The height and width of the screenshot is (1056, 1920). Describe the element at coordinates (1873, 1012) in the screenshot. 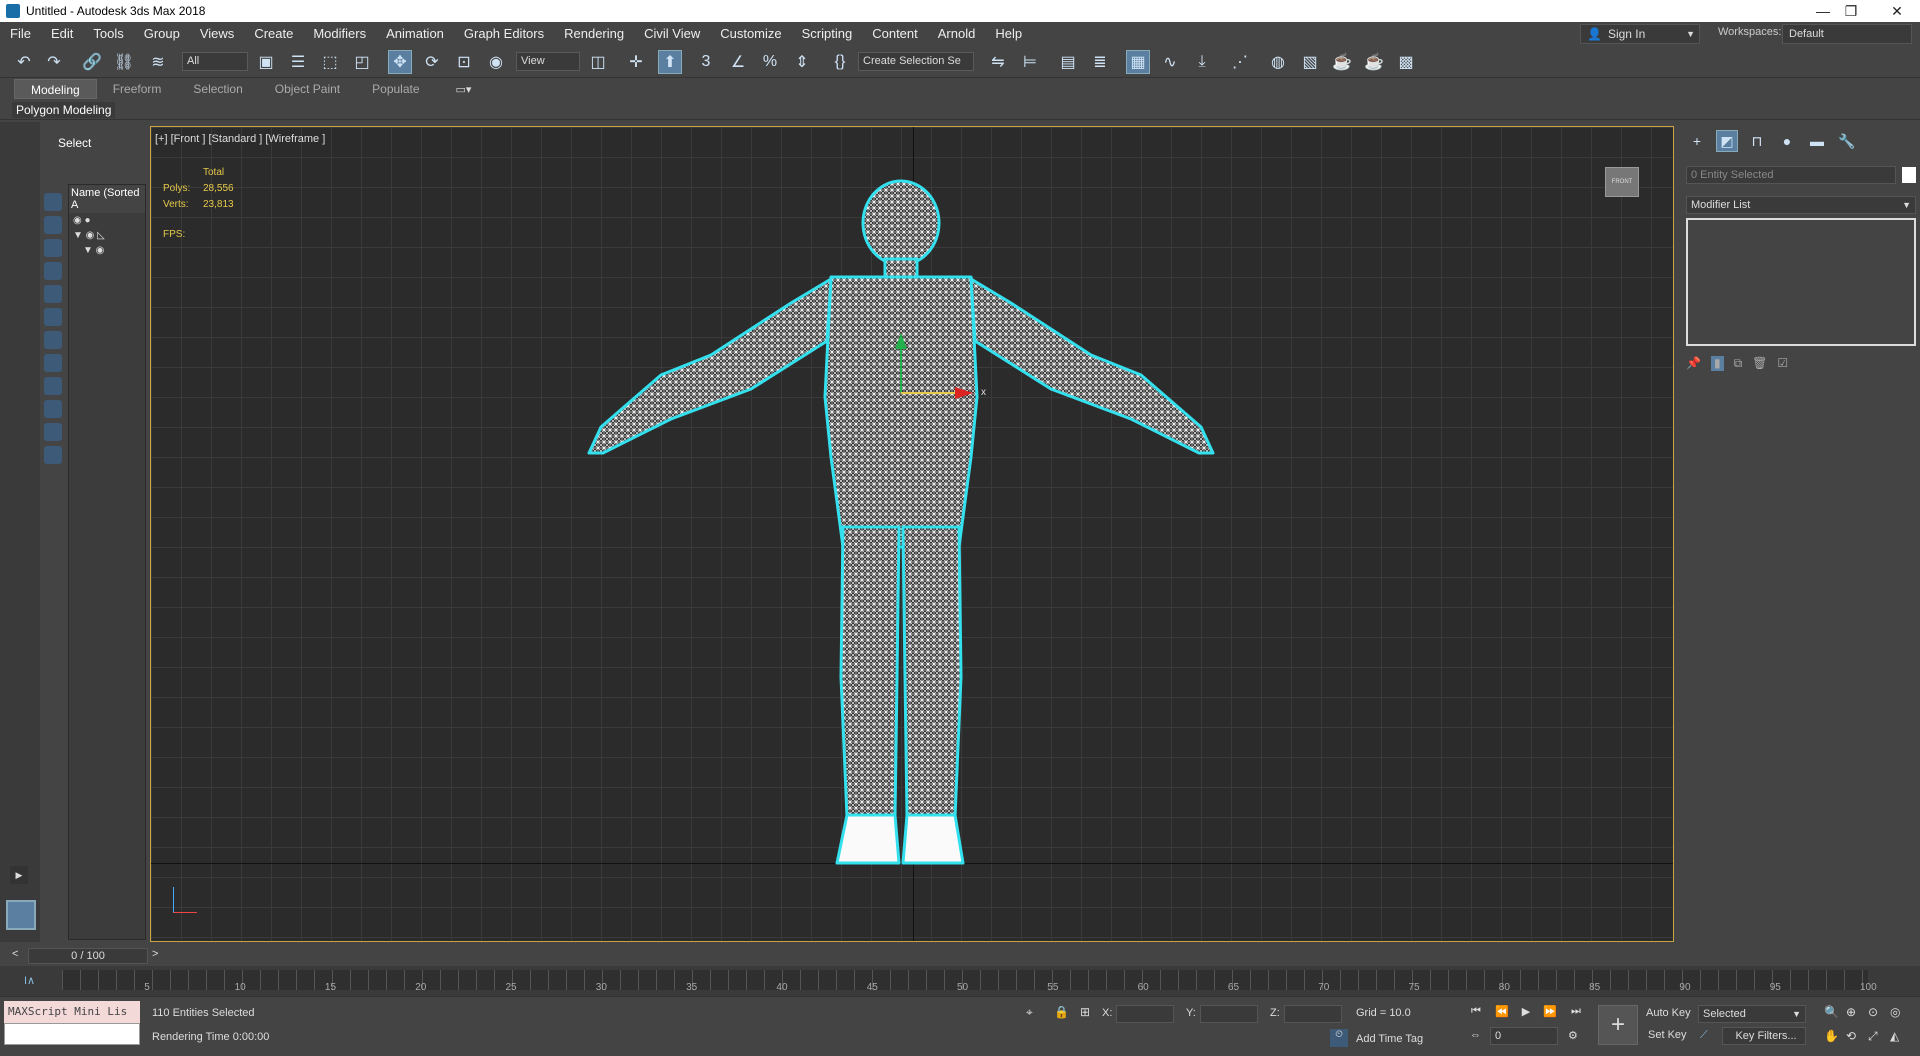

I see `zoom-extents-icon: ⊙` at that location.